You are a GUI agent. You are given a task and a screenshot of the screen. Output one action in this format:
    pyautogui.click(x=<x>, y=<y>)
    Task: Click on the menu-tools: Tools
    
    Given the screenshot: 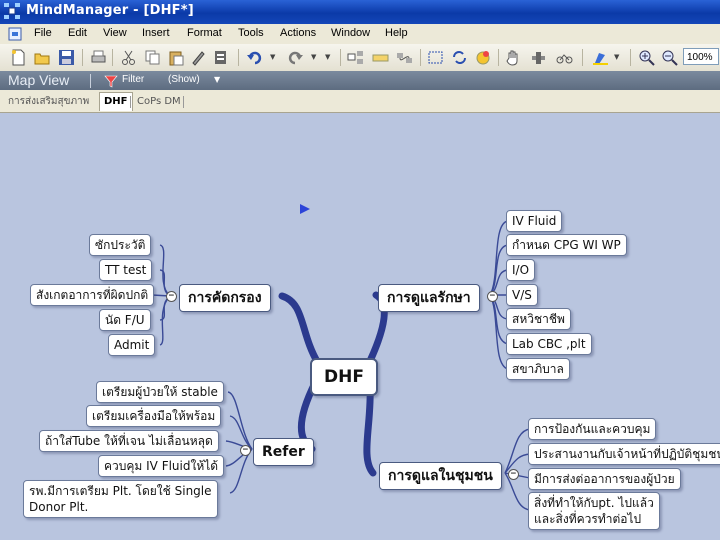 What is the action you would take?
    pyautogui.click(x=251, y=33)
    